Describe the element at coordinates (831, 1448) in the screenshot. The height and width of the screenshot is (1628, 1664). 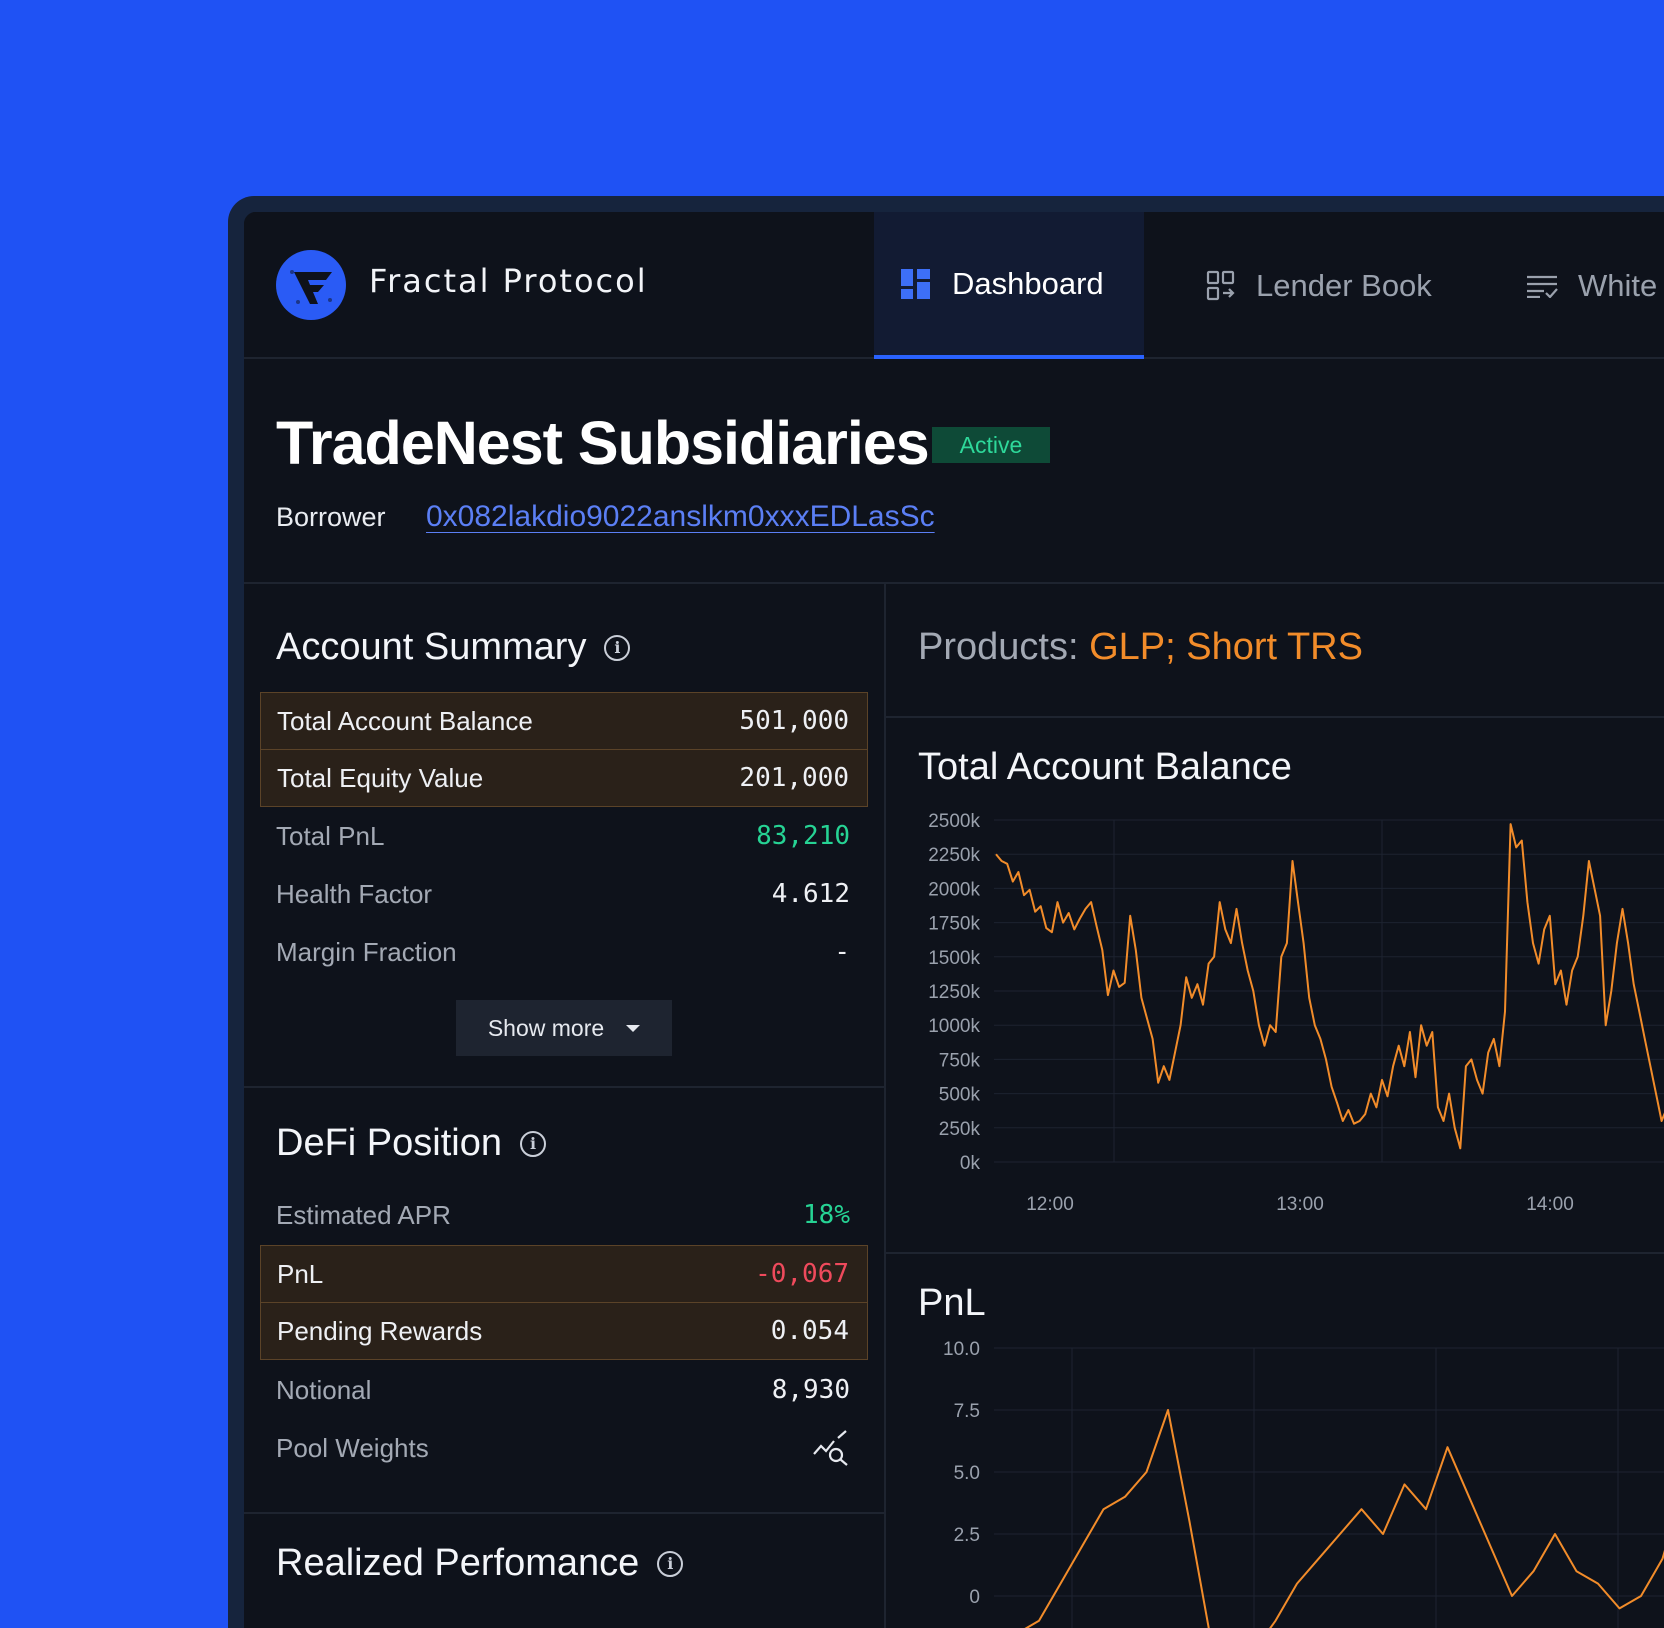
I see `chart-search-icon` at that location.